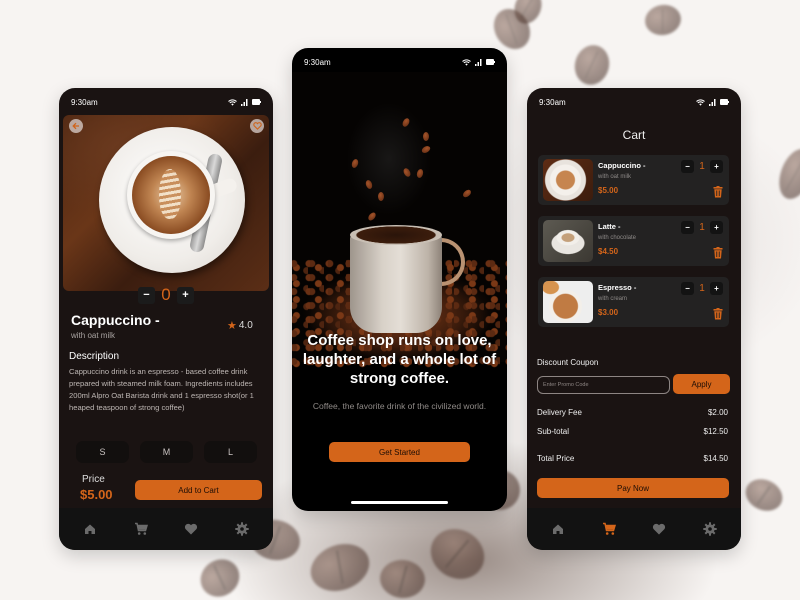 This screenshot has width=800, height=600. I want to click on add-to-cart-button: Add to Cart, so click(198, 490).